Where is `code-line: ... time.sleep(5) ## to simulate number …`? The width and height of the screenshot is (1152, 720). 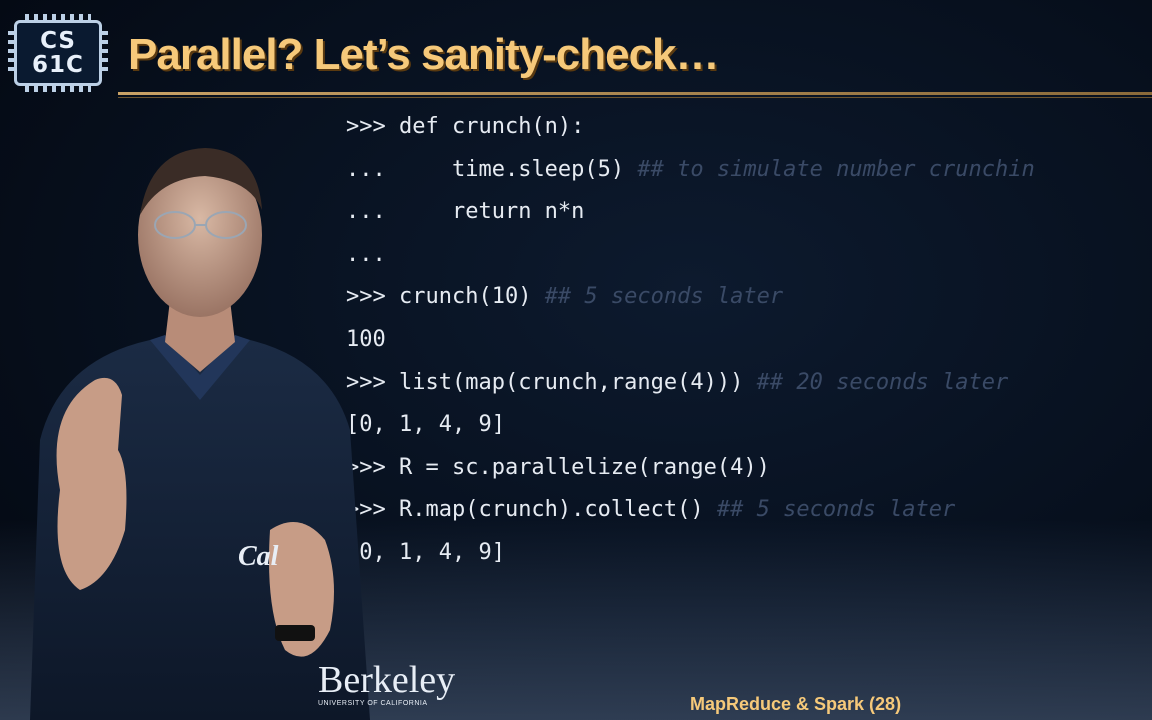 code-line: ... time.sleep(5) ## to simulate number … is located at coordinates (749, 170).